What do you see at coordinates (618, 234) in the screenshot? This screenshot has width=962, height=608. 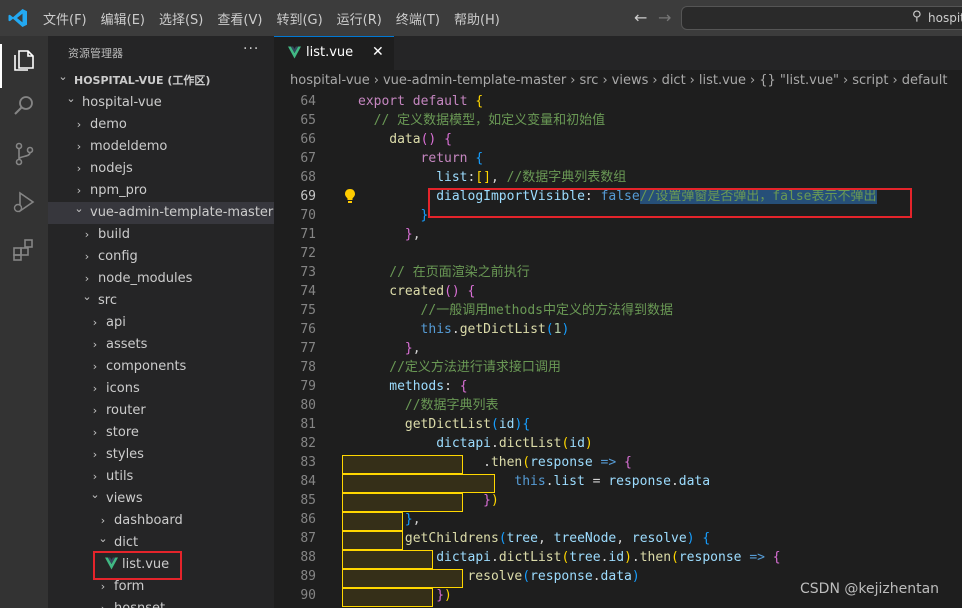 I see `code-line: 71},` at bounding box center [618, 234].